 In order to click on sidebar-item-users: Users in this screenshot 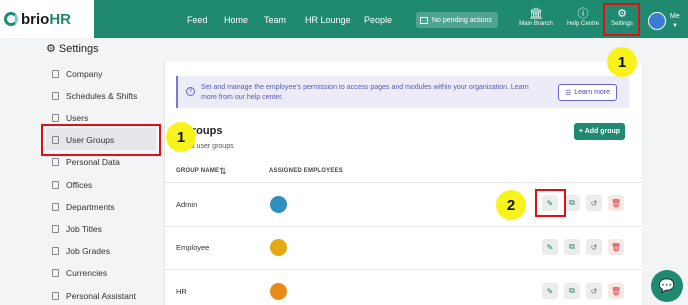, I will do `click(70, 118)`.